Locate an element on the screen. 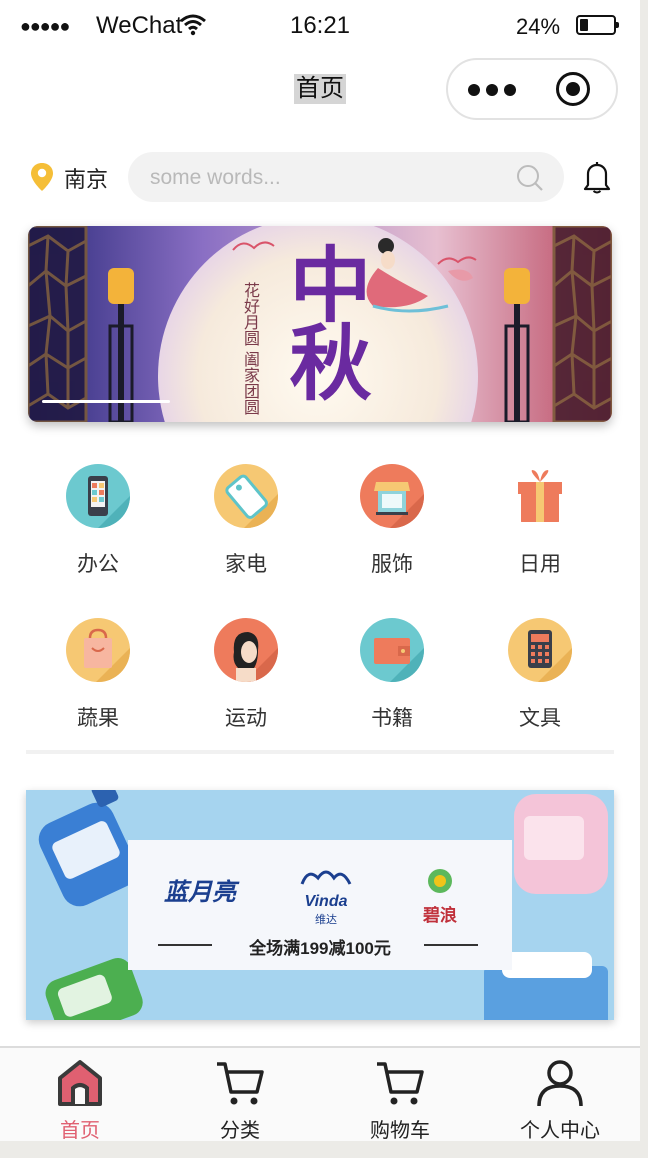  phone-icon is located at coordinates (98, 496).